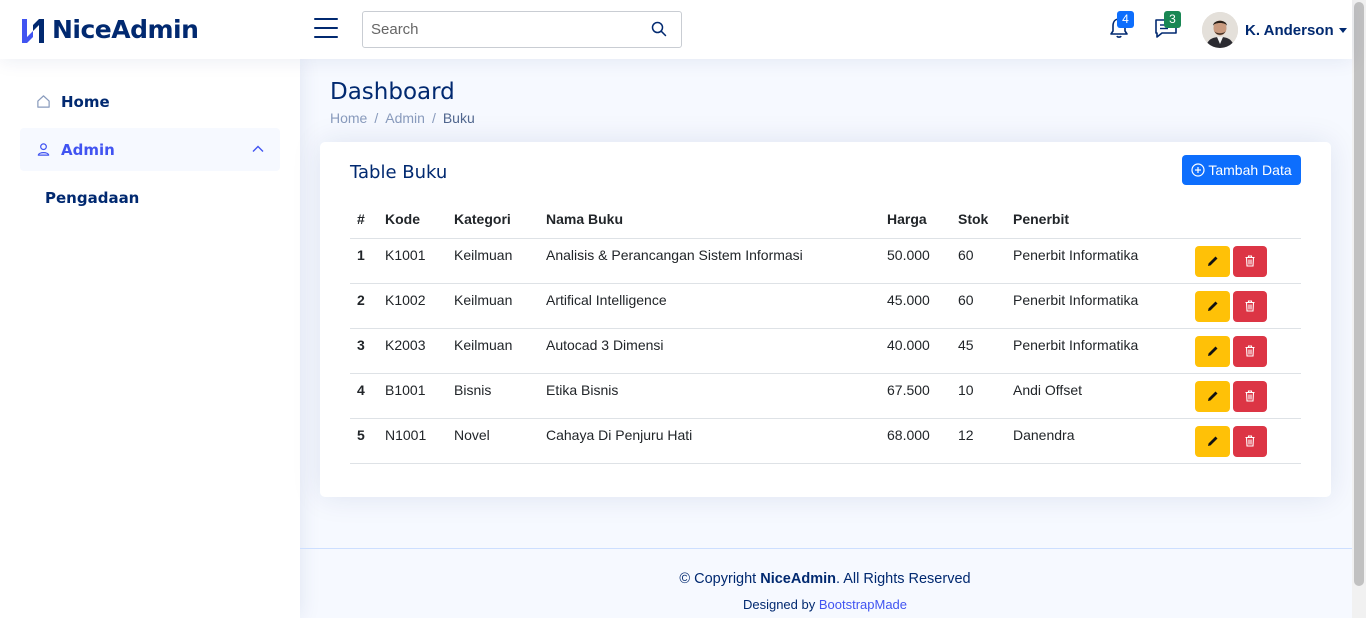 Image resolution: width=1366 pixels, height=618 pixels. What do you see at coordinates (985, 351) in the screenshot?
I see `cell-stok: 45` at bounding box center [985, 351].